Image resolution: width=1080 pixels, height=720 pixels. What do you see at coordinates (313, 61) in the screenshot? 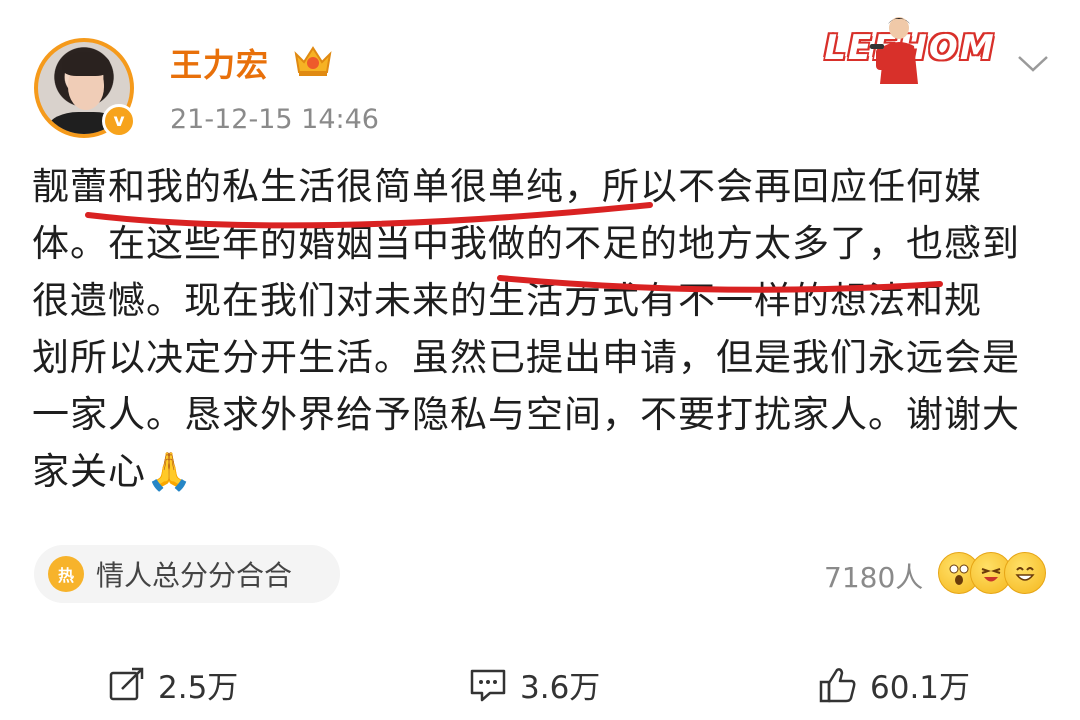
I see `crown-badge-icon` at bounding box center [313, 61].